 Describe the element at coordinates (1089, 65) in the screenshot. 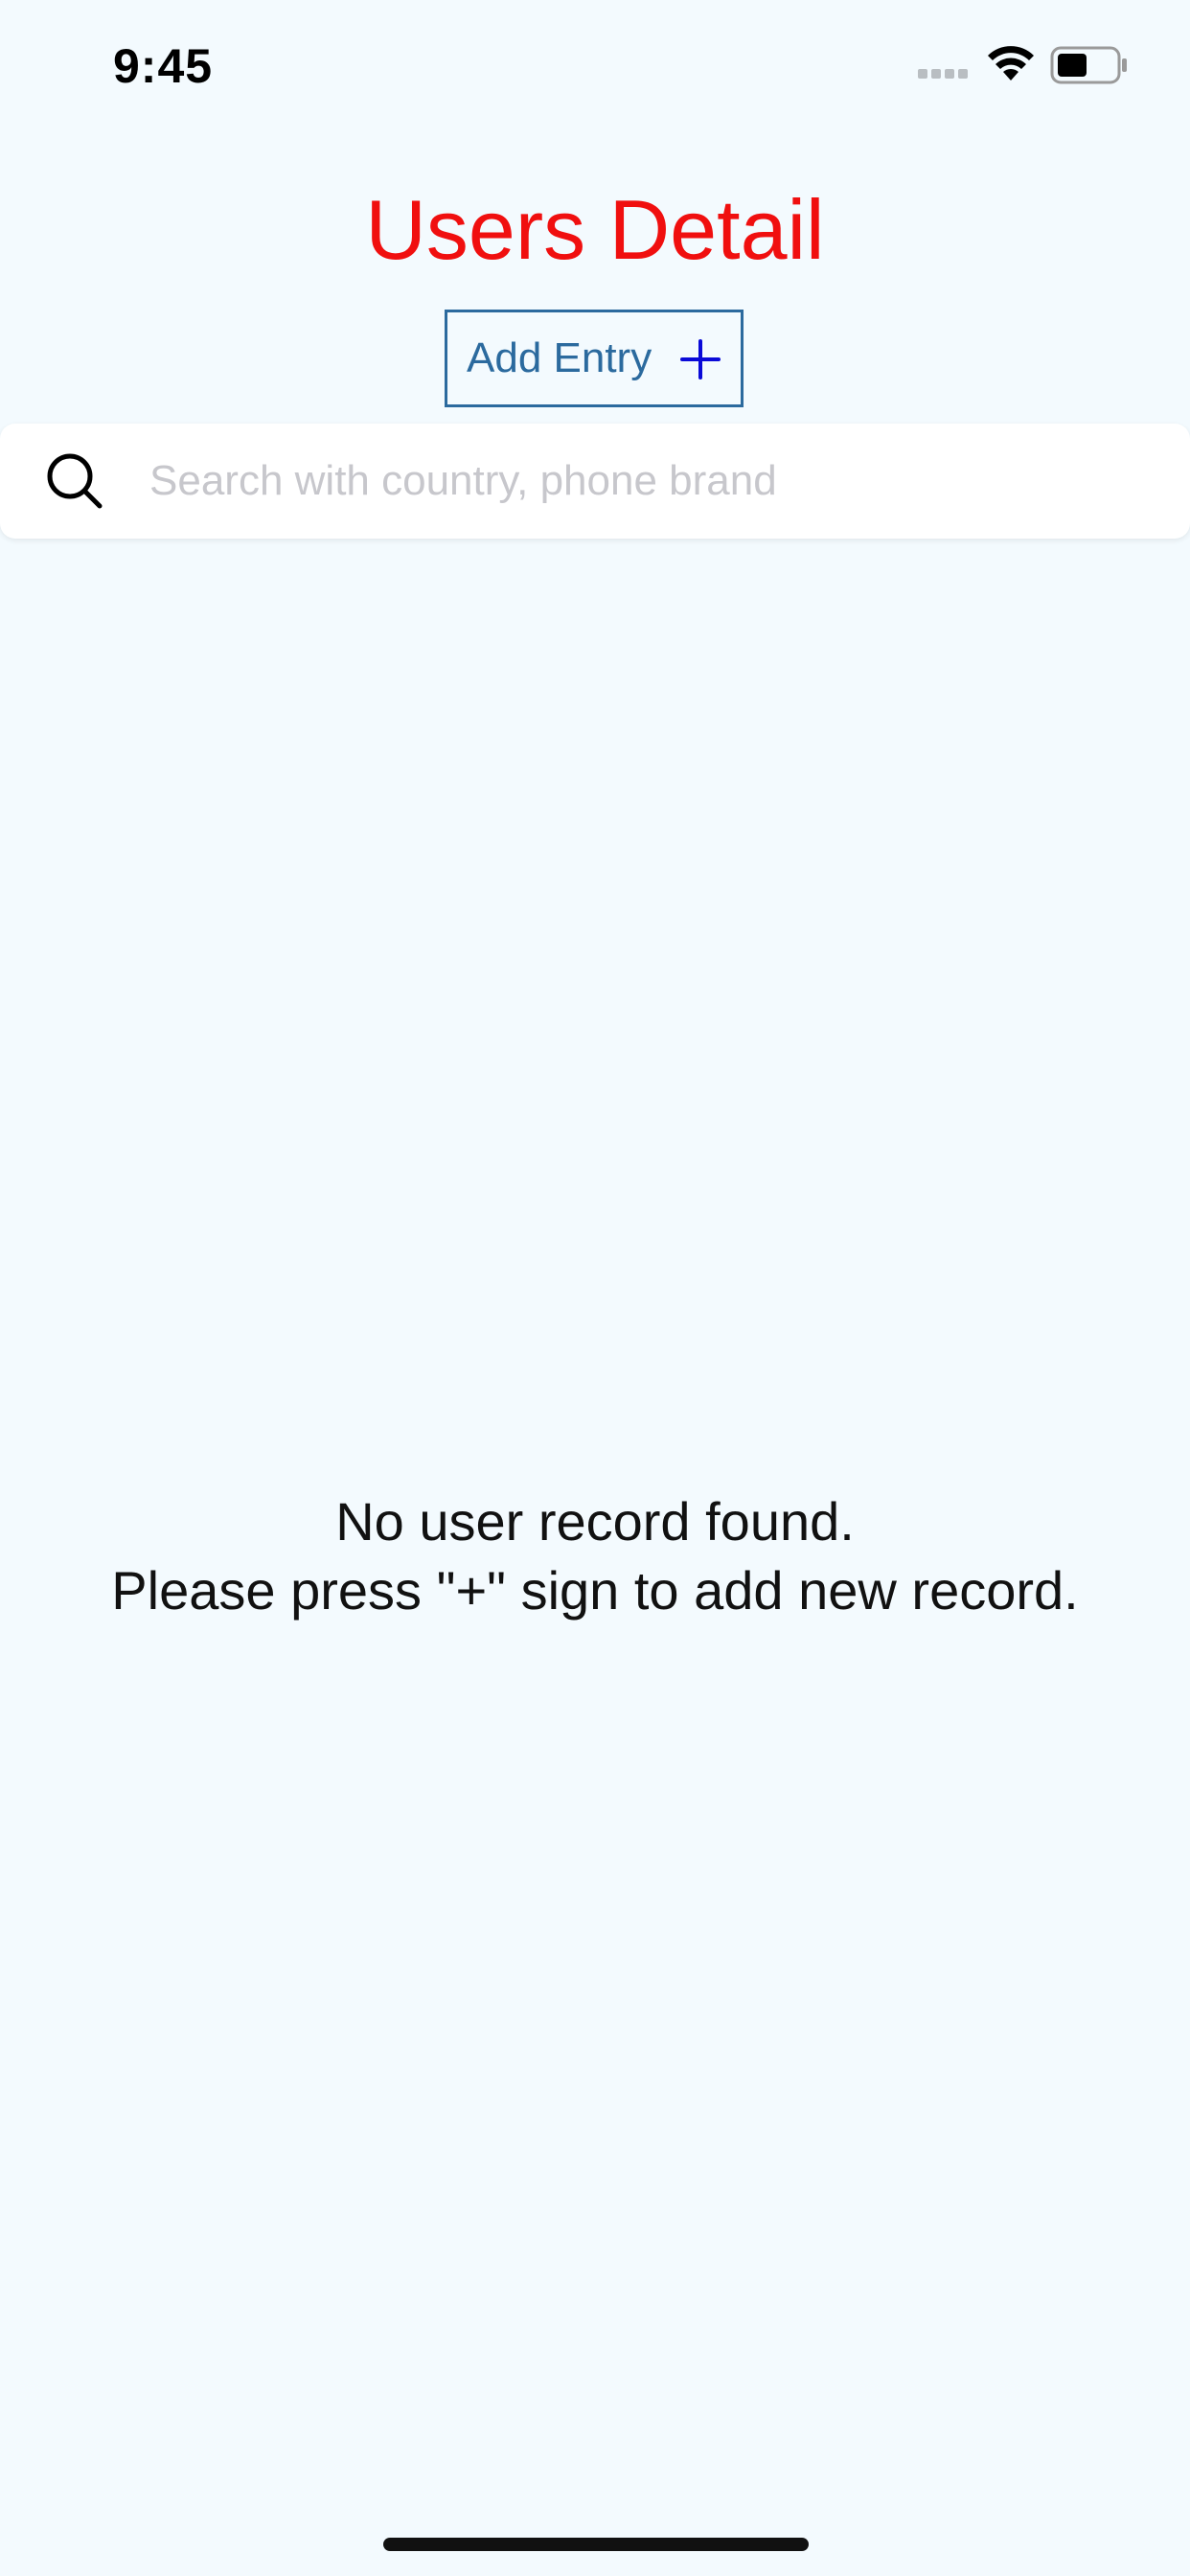

I see `battery-icon` at that location.